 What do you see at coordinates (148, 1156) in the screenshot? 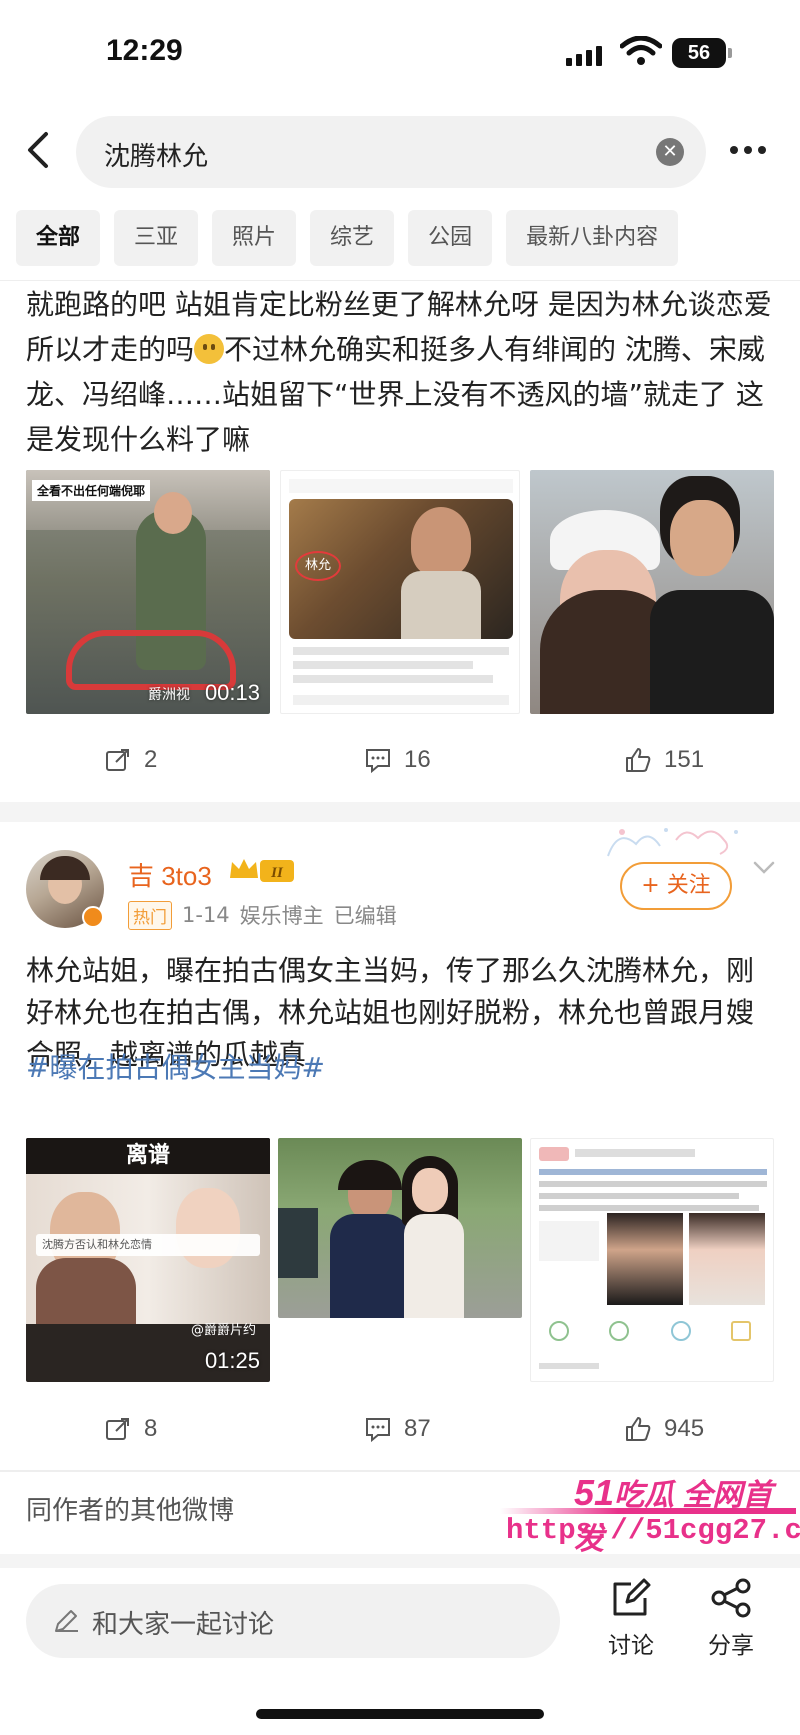
I see `video-title: 离谱` at bounding box center [148, 1156].